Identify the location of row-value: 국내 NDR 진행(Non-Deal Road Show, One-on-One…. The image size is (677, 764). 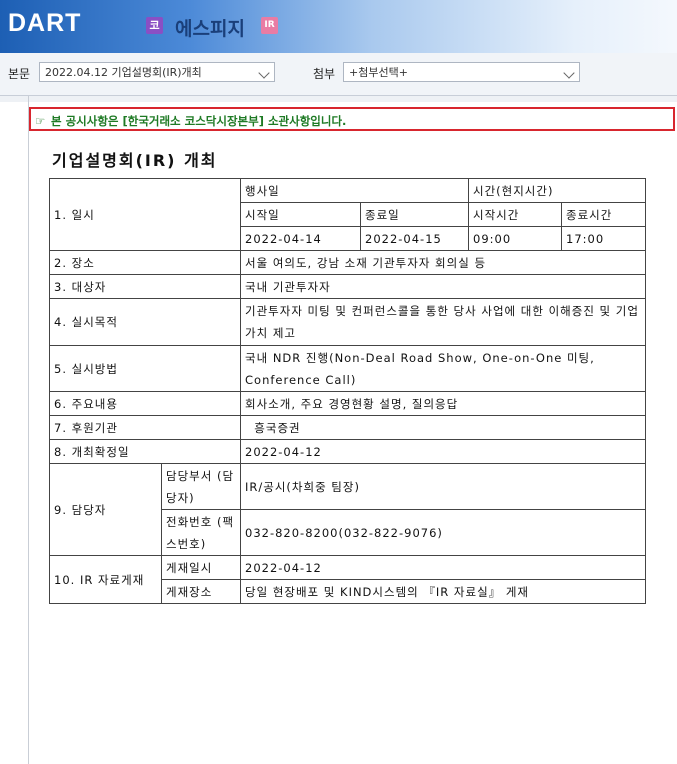
(443, 368).